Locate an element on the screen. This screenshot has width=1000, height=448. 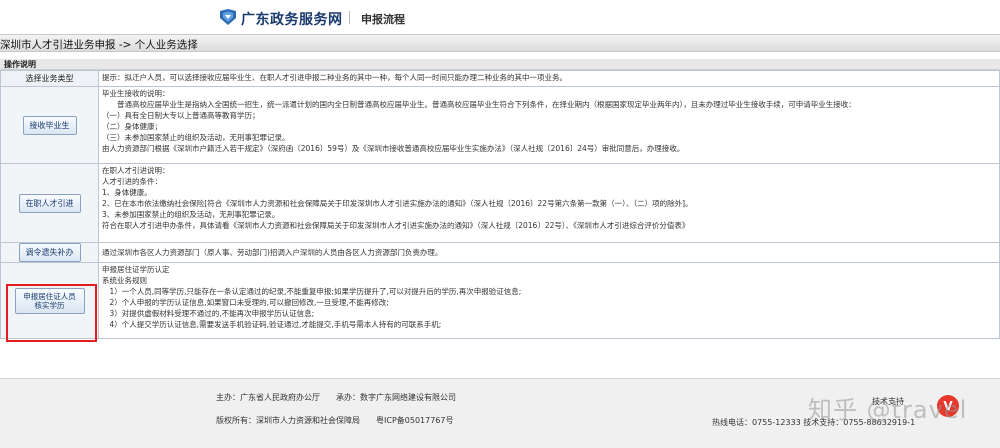
section-label: 操作说明 is located at coordinates (500, 64).